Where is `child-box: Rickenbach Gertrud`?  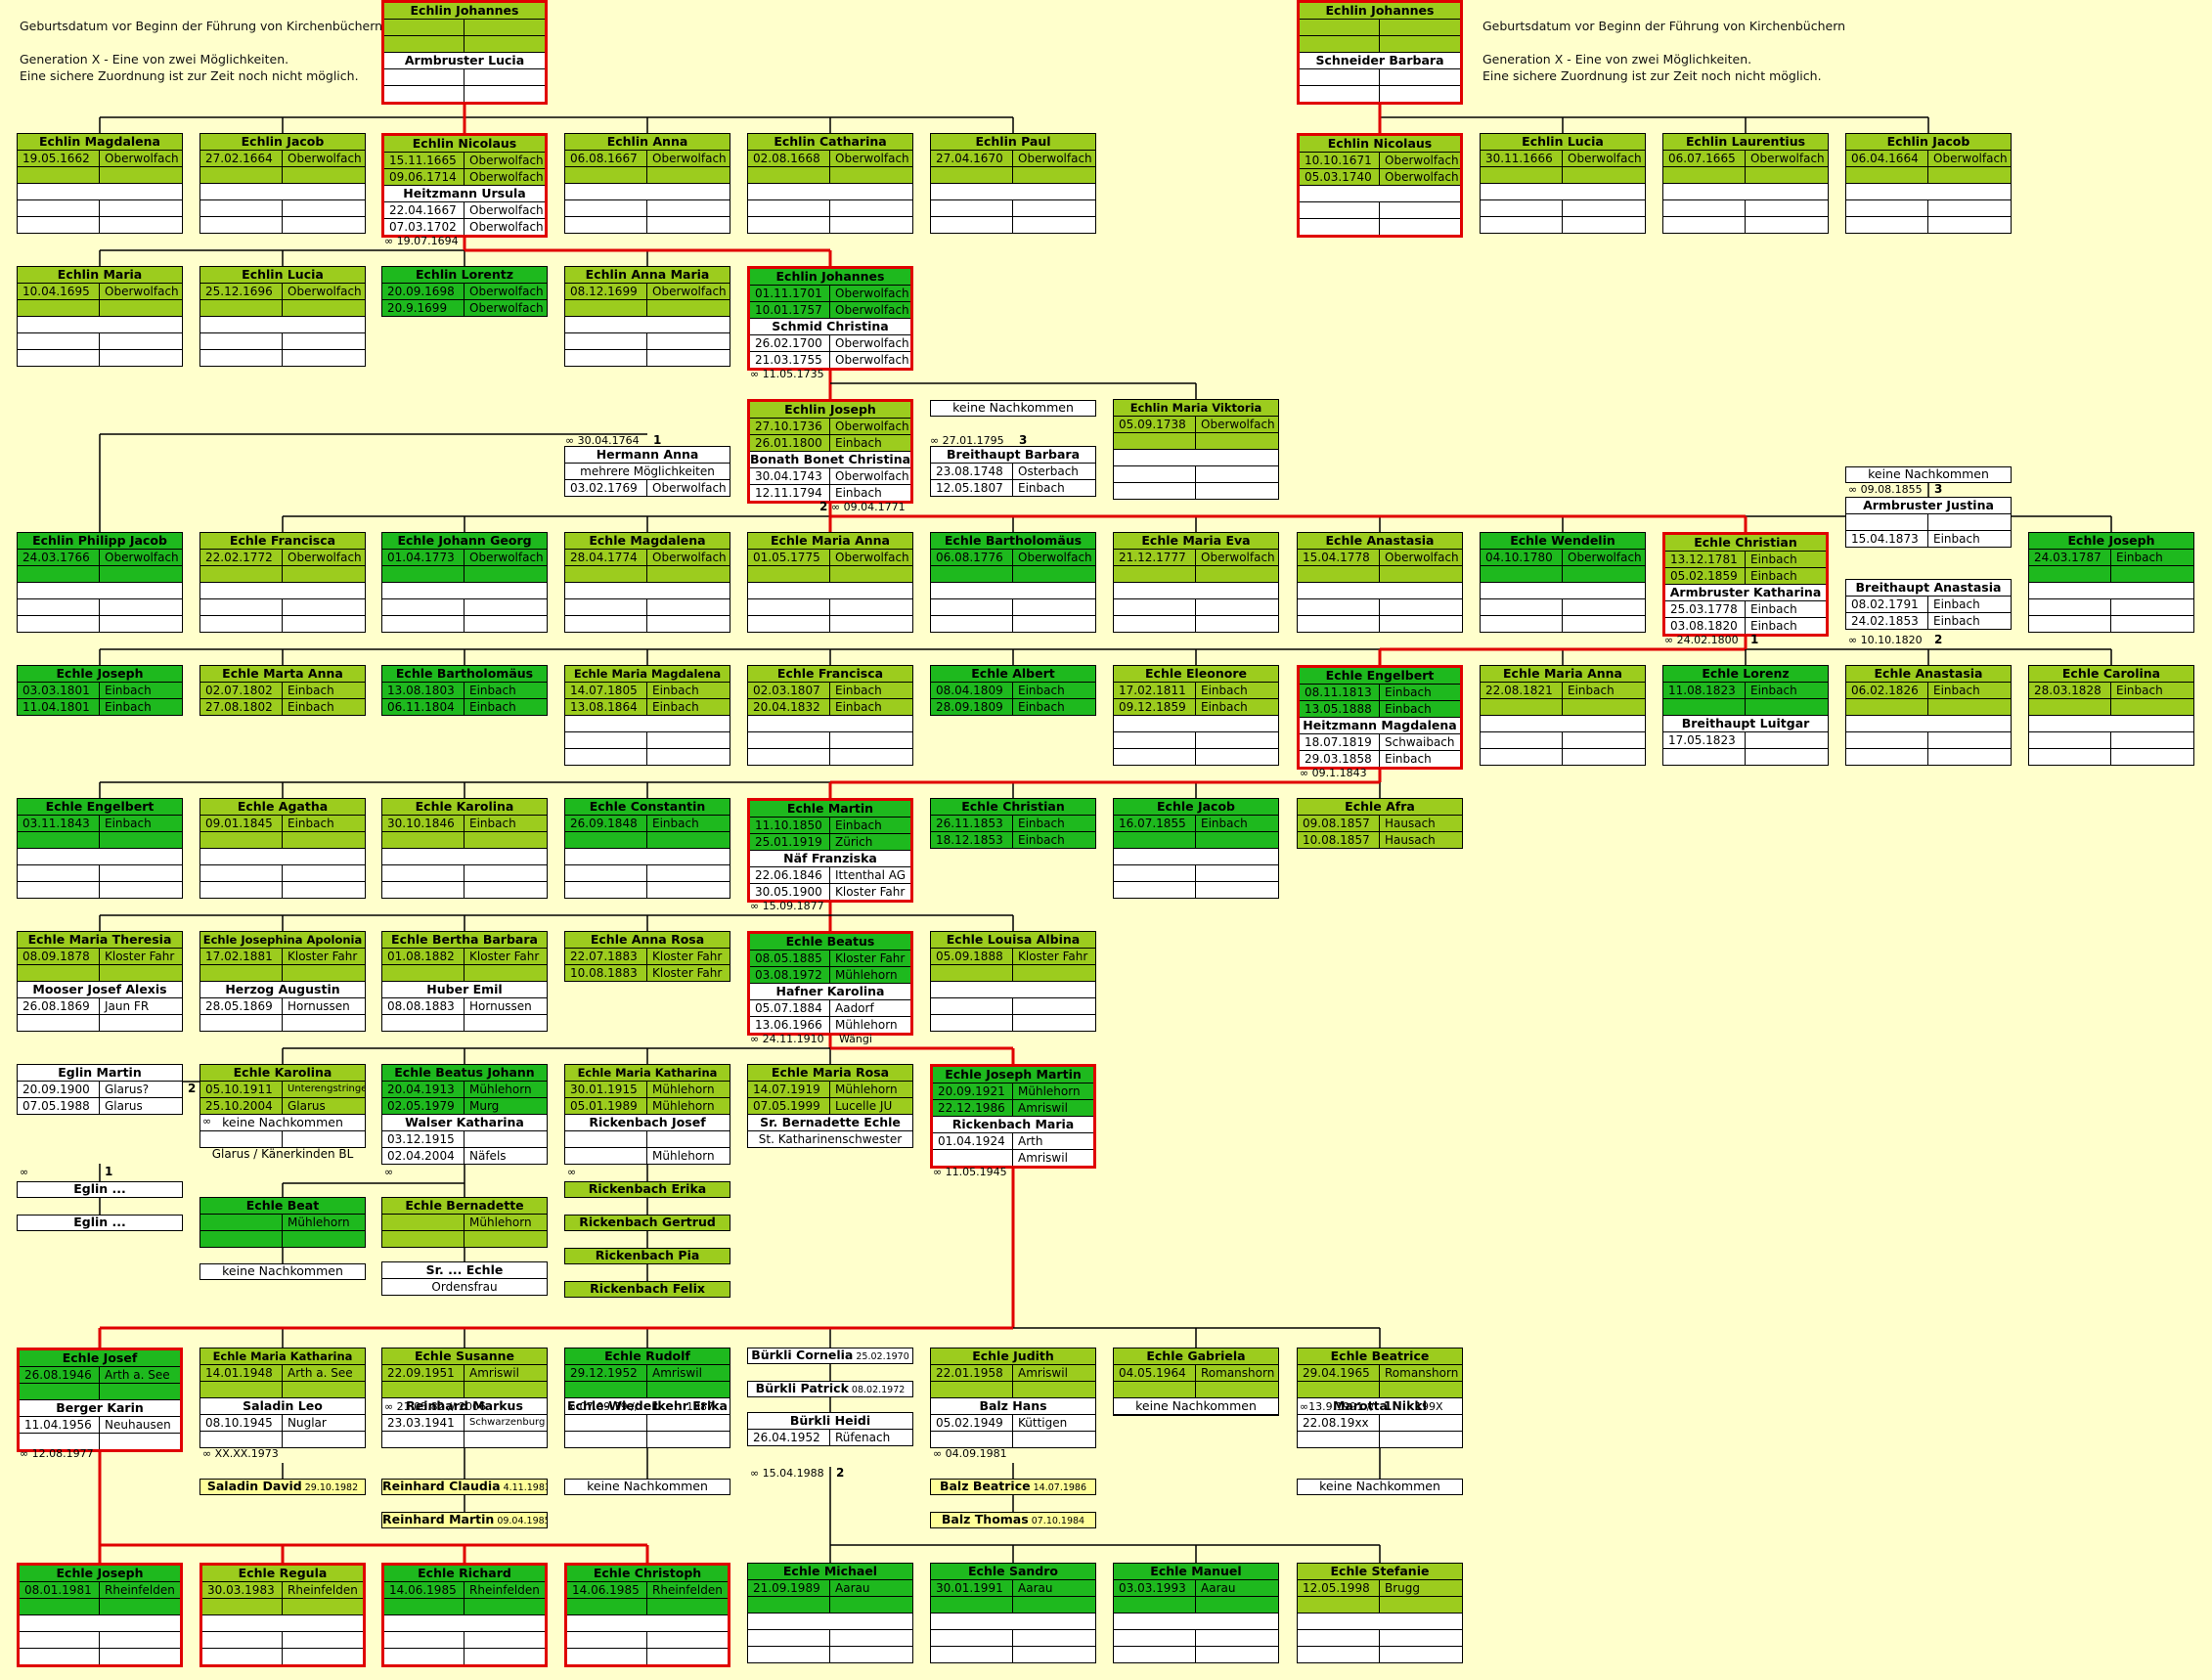
child-box: Rickenbach Gertrud is located at coordinates (647, 1223).